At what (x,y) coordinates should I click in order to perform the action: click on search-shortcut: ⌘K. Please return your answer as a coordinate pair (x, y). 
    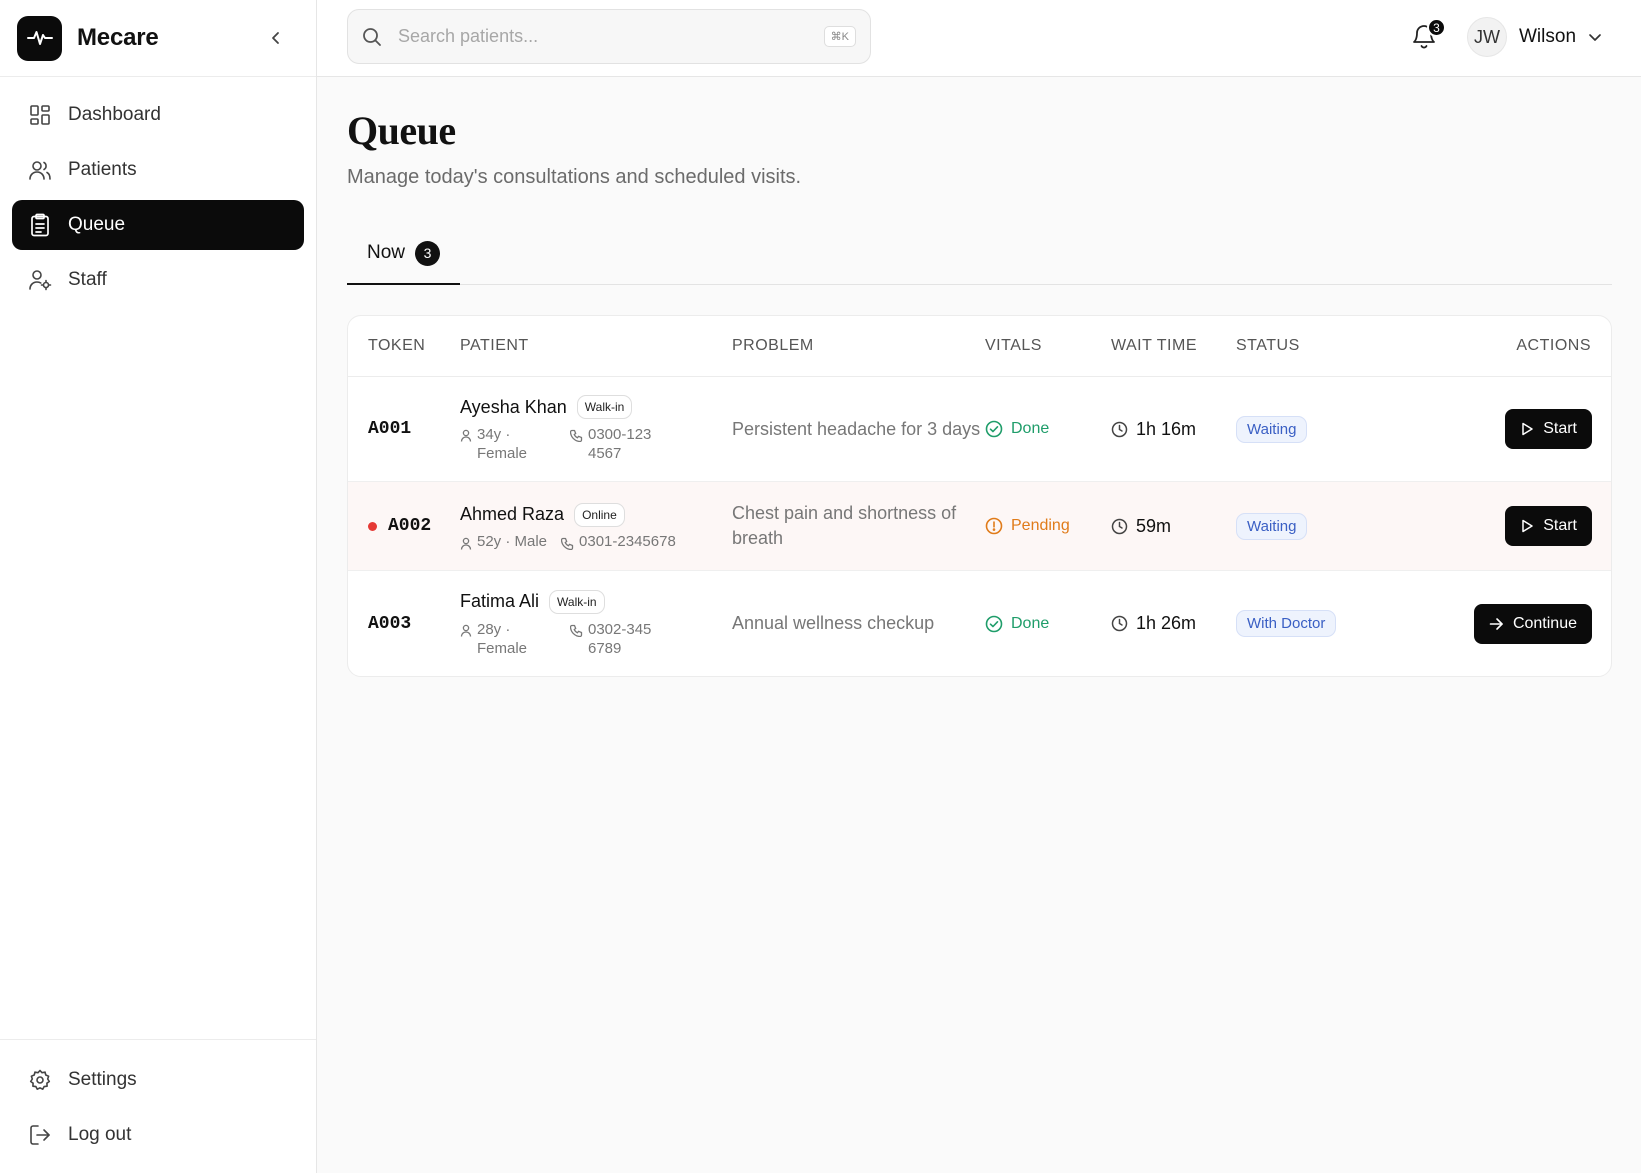
    Looking at the image, I should click on (839, 36).